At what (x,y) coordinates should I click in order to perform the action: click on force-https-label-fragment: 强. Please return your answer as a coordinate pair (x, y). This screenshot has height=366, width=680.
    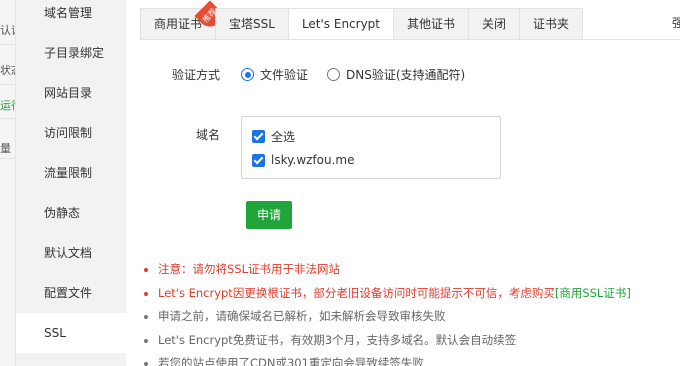
    Looking at the image, I should click on (676, 23).